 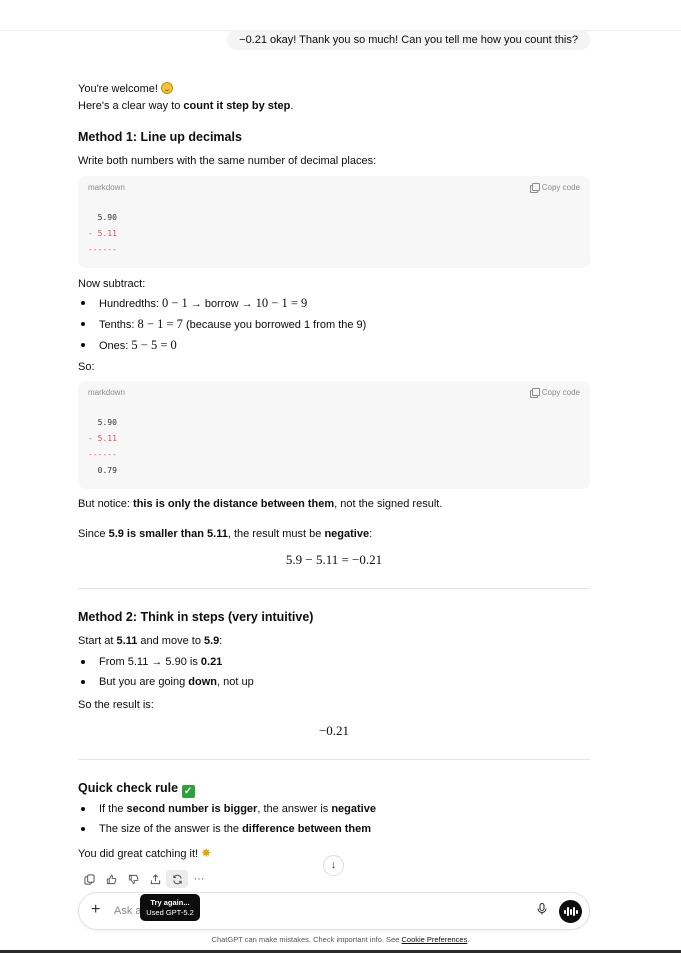 What do you see at coordinates (334, 682) in the screenshot?
I see `list-item: But you are going down, not up` at bounding box center [334, 682].